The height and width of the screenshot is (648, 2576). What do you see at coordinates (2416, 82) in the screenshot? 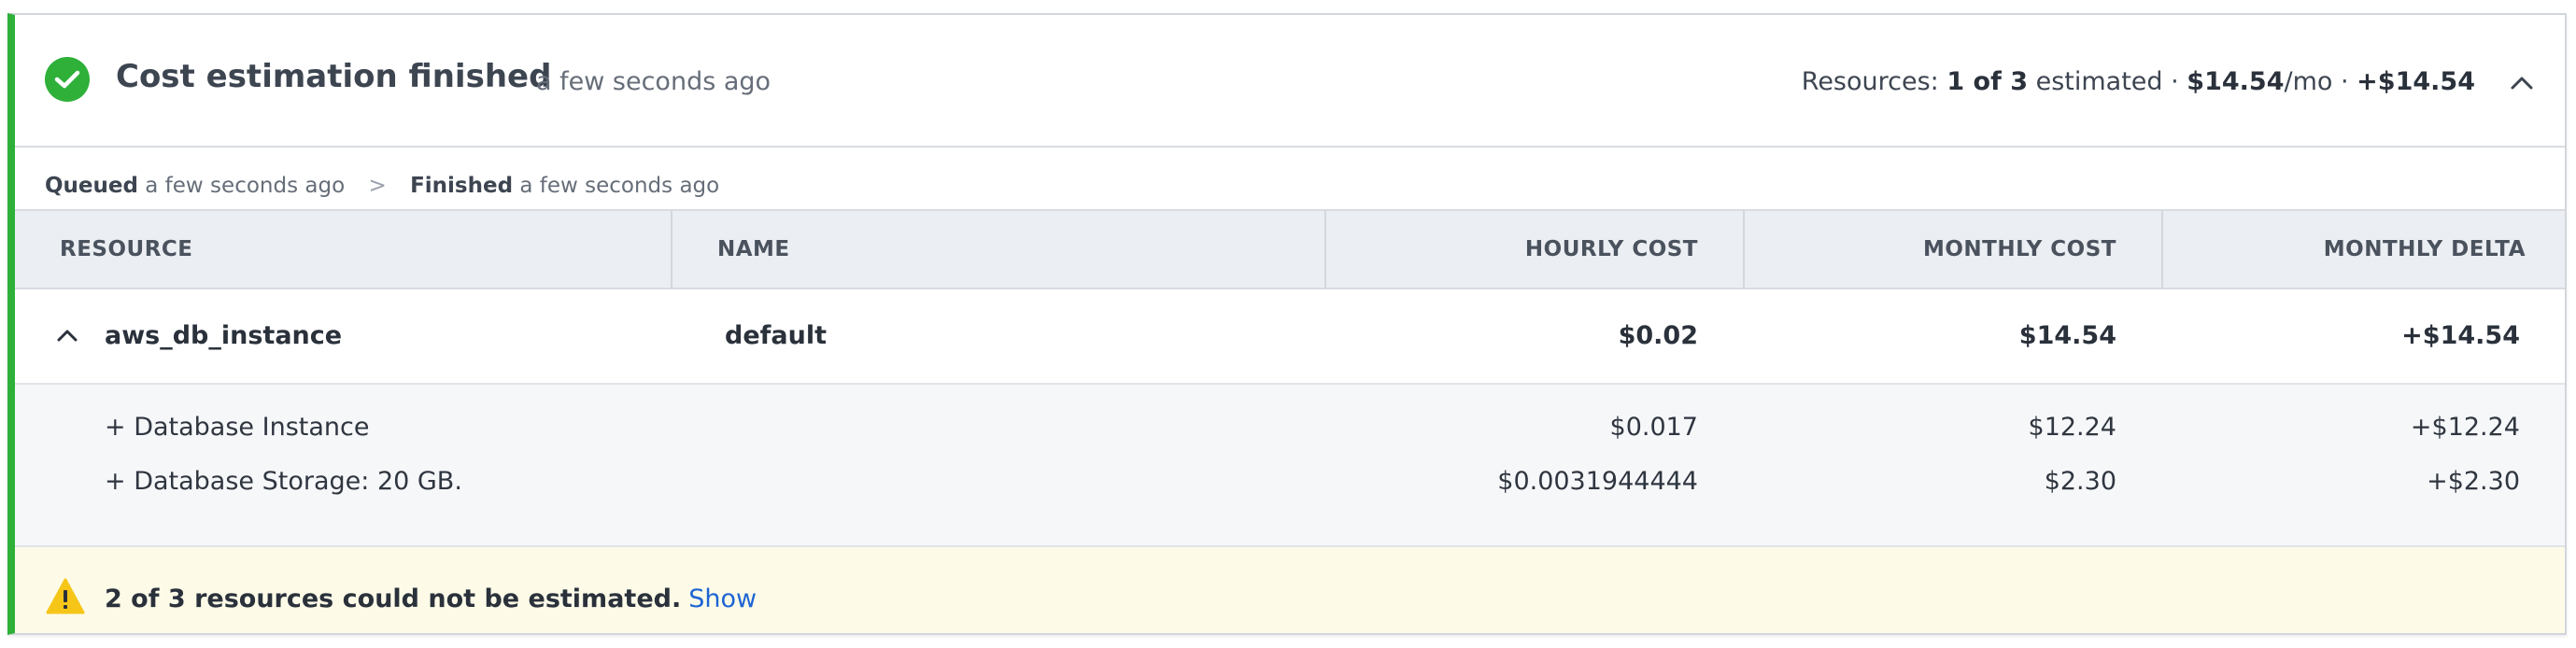
I see `summary-delta: +$14.54` at bounding box center [2416, 82].